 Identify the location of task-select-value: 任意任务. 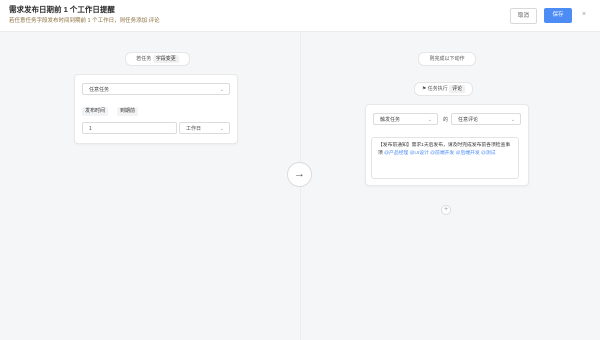
(99, 90).